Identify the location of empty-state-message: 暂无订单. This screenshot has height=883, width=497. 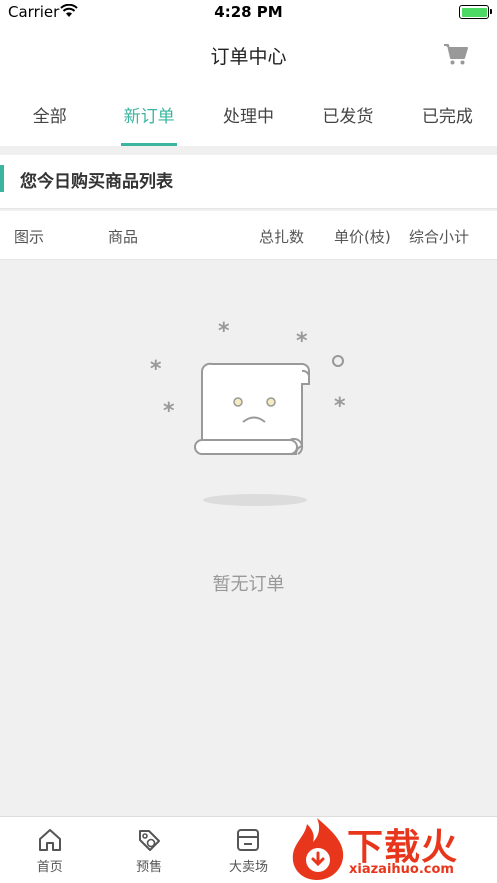
(248, 584).